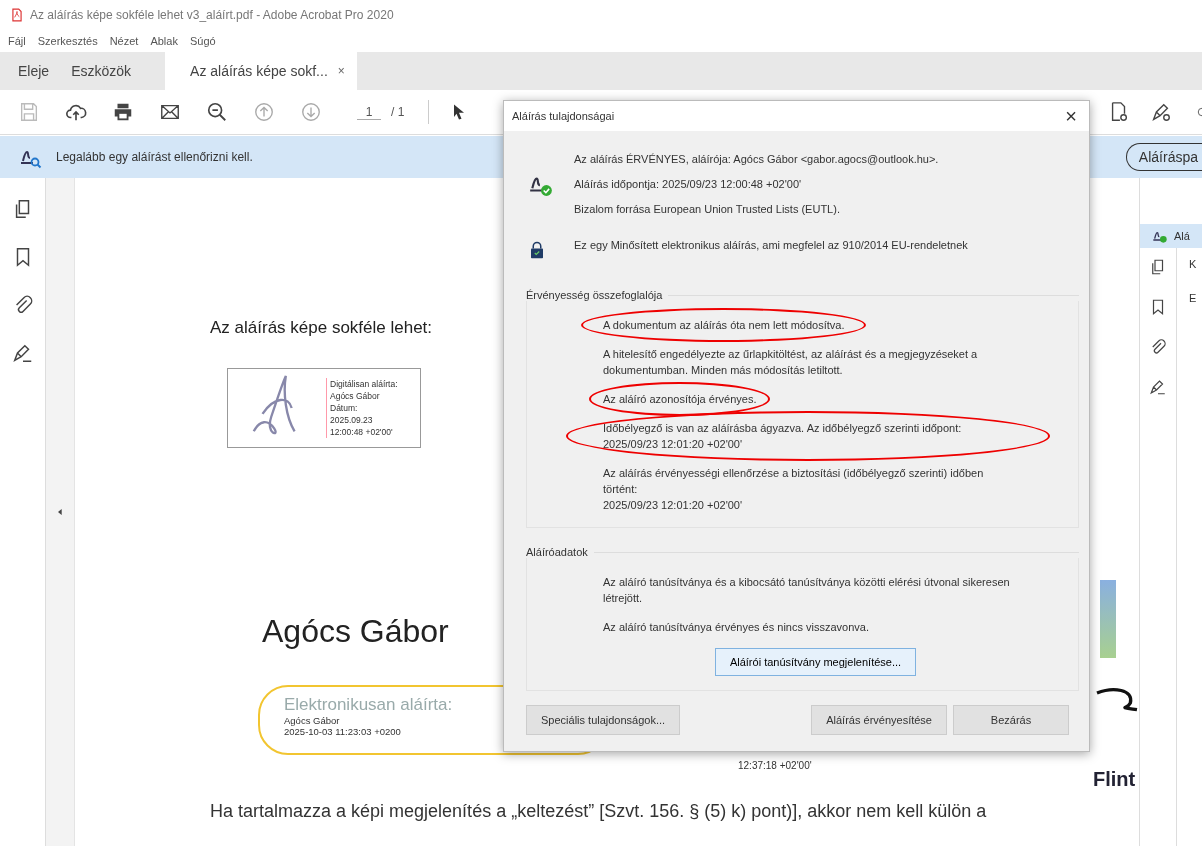  I want to click on panel-item: K, so click(1193, 264).